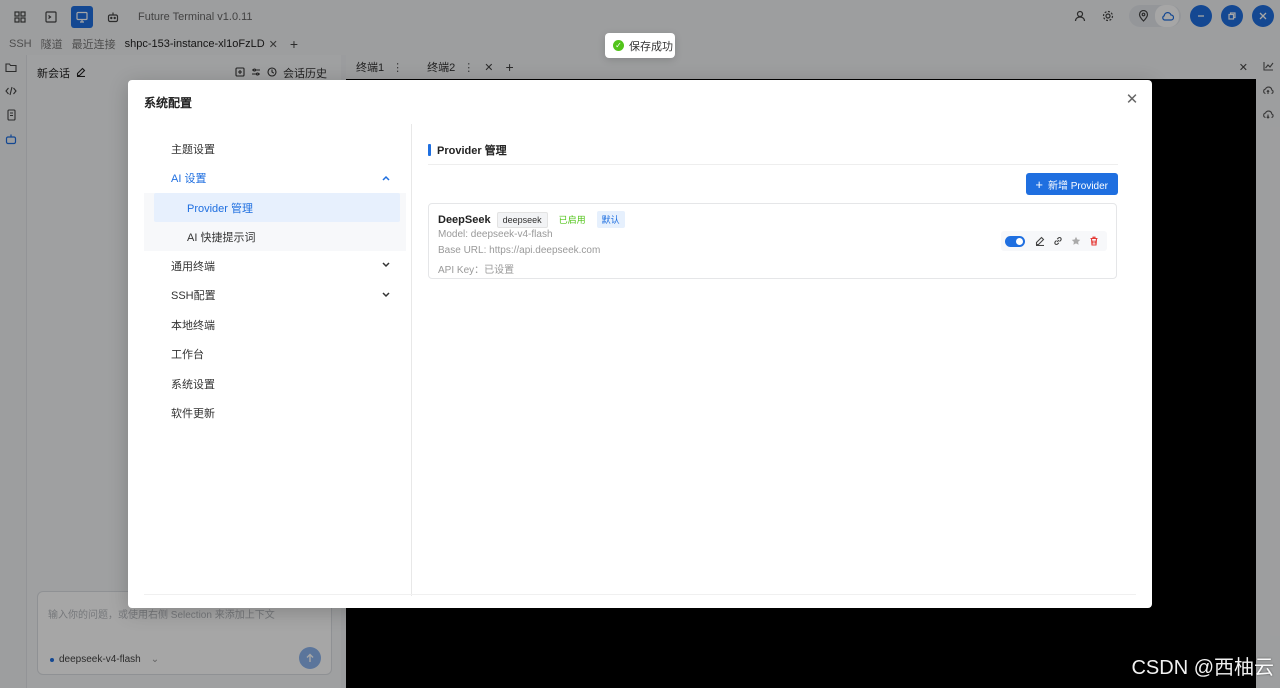 The image size is (1280, 688). Describe the element at coordinates (773, 150) in the screenshot. I see `section-title: Provider 管理` at that location.